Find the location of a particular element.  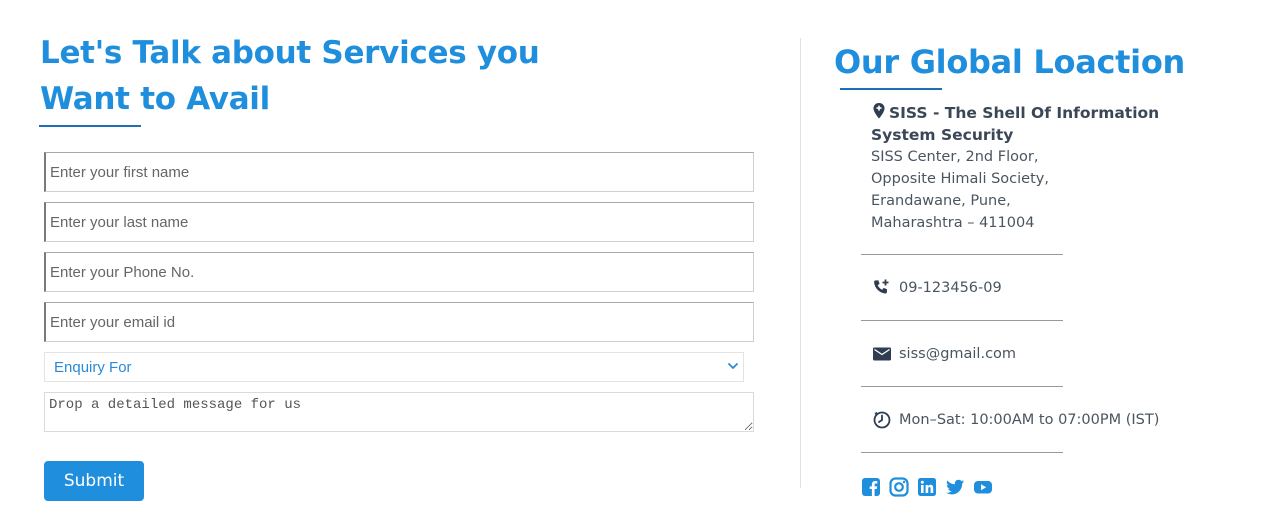

submit-button: Submit is located at coordinates (94, 481).